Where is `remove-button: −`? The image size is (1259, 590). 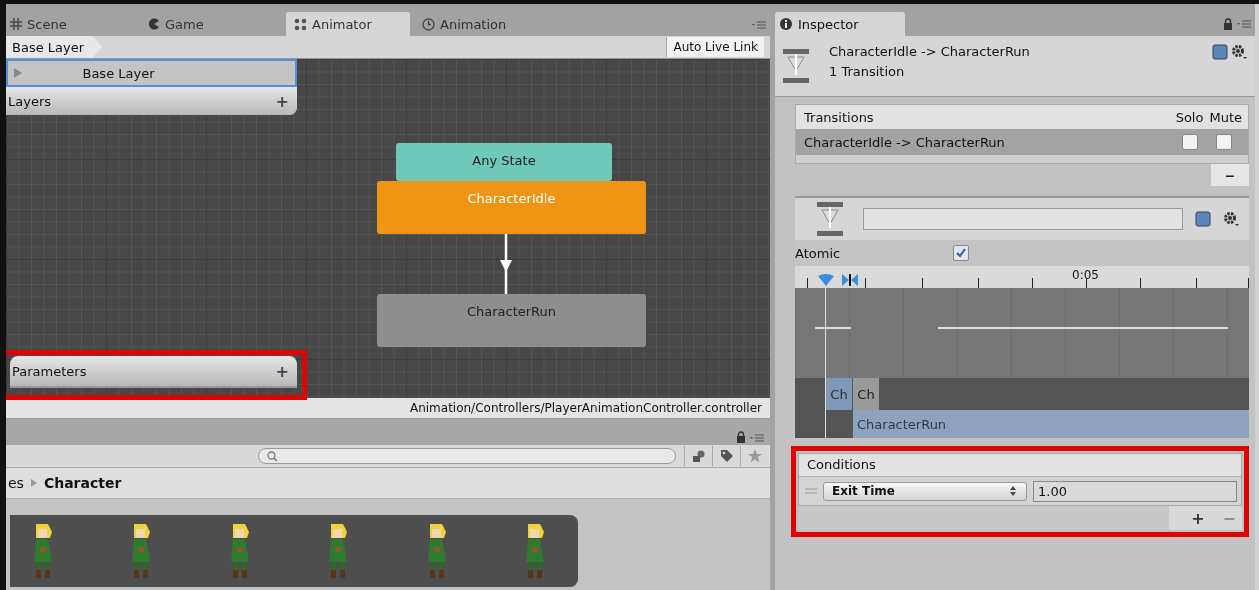
remove-button: − is located at coordinates (1230, 175).